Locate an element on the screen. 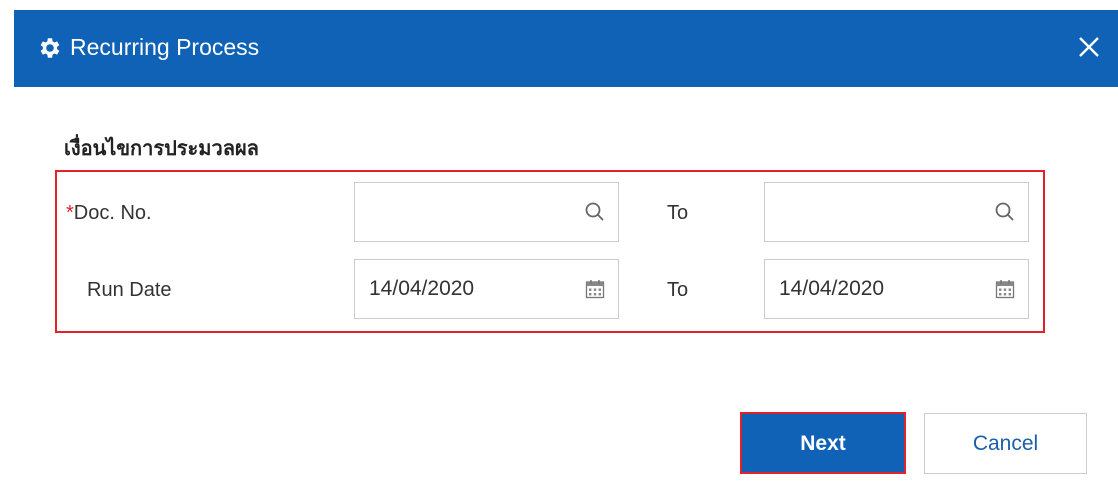  doc-no-to-field is located at coordinates (896, 212).